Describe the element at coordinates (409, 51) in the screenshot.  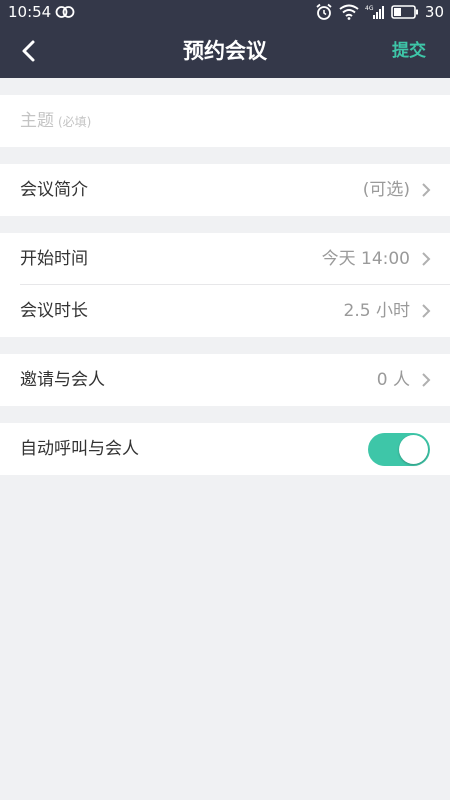
I see `submit-button: 提交` at that location.